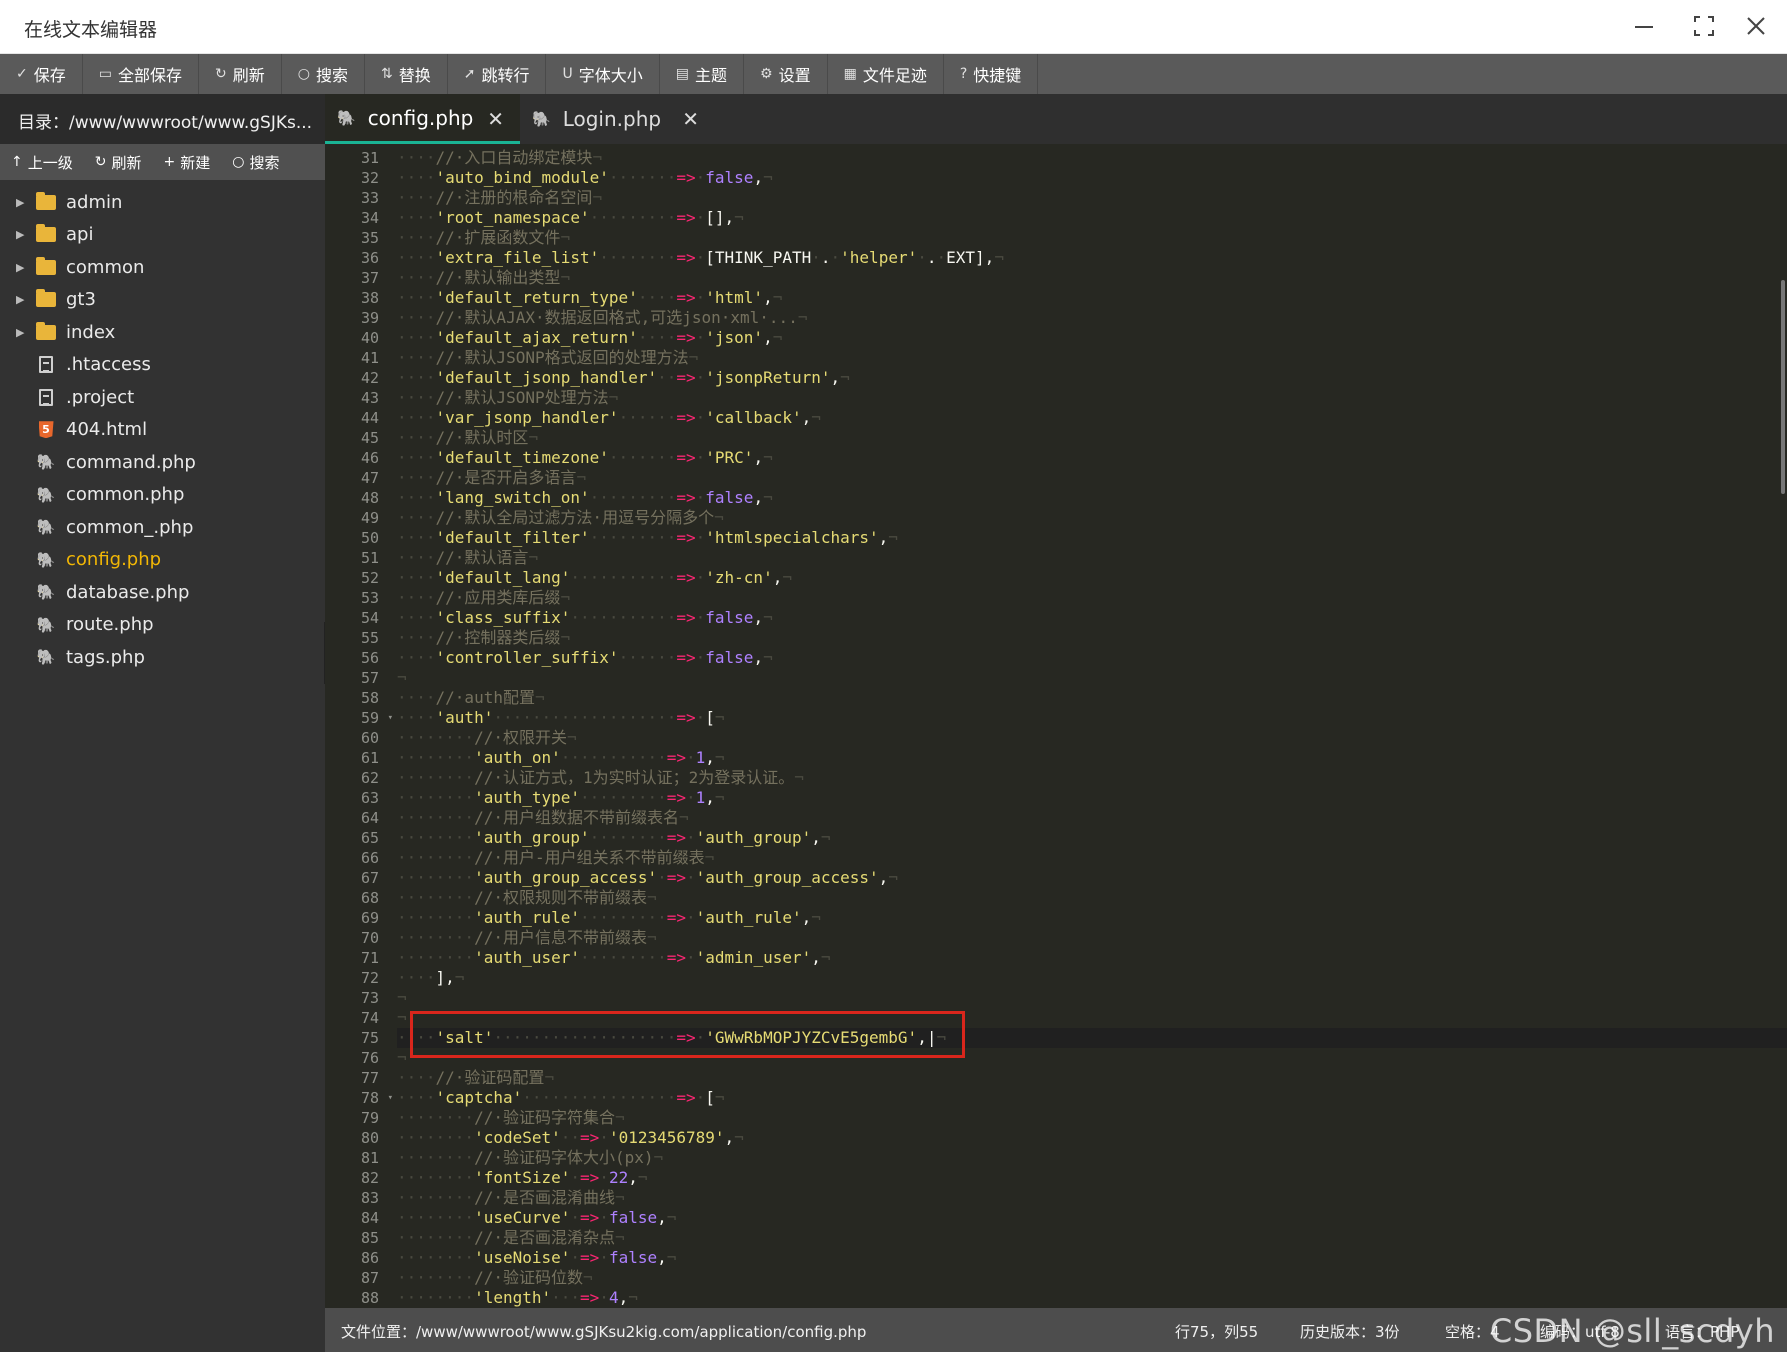 The height and width of the screenshot is (1352, 1787). Describe the element at coordinates (1092, 618) in the screenshot. I see `code-line-54: ····'class_suffix'···········=>·false,¬` at that location.